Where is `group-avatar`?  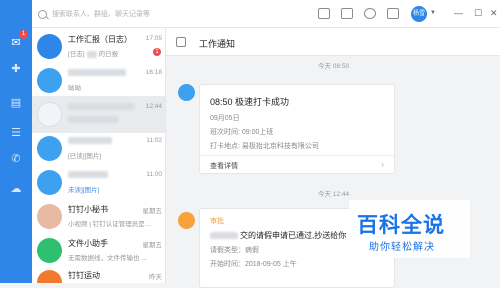
group-avatar is located at coordinates (49, 114).